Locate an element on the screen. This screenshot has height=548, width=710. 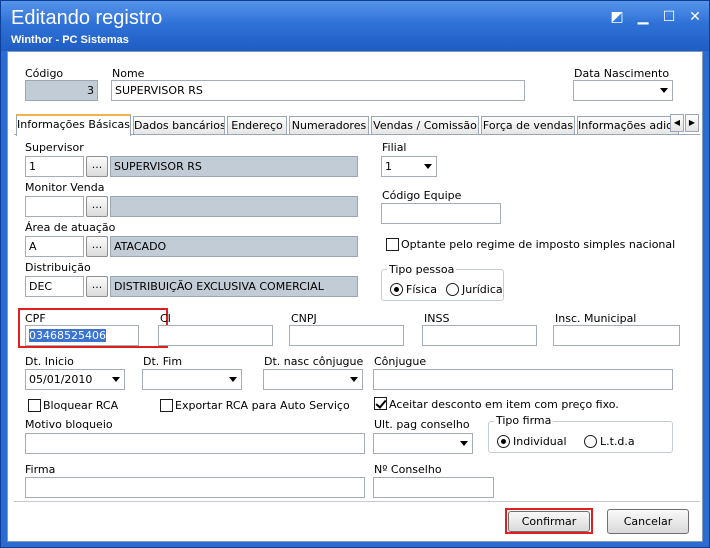
monitor-venda-label: Monitor Venda is located at coordinates (65, 187).